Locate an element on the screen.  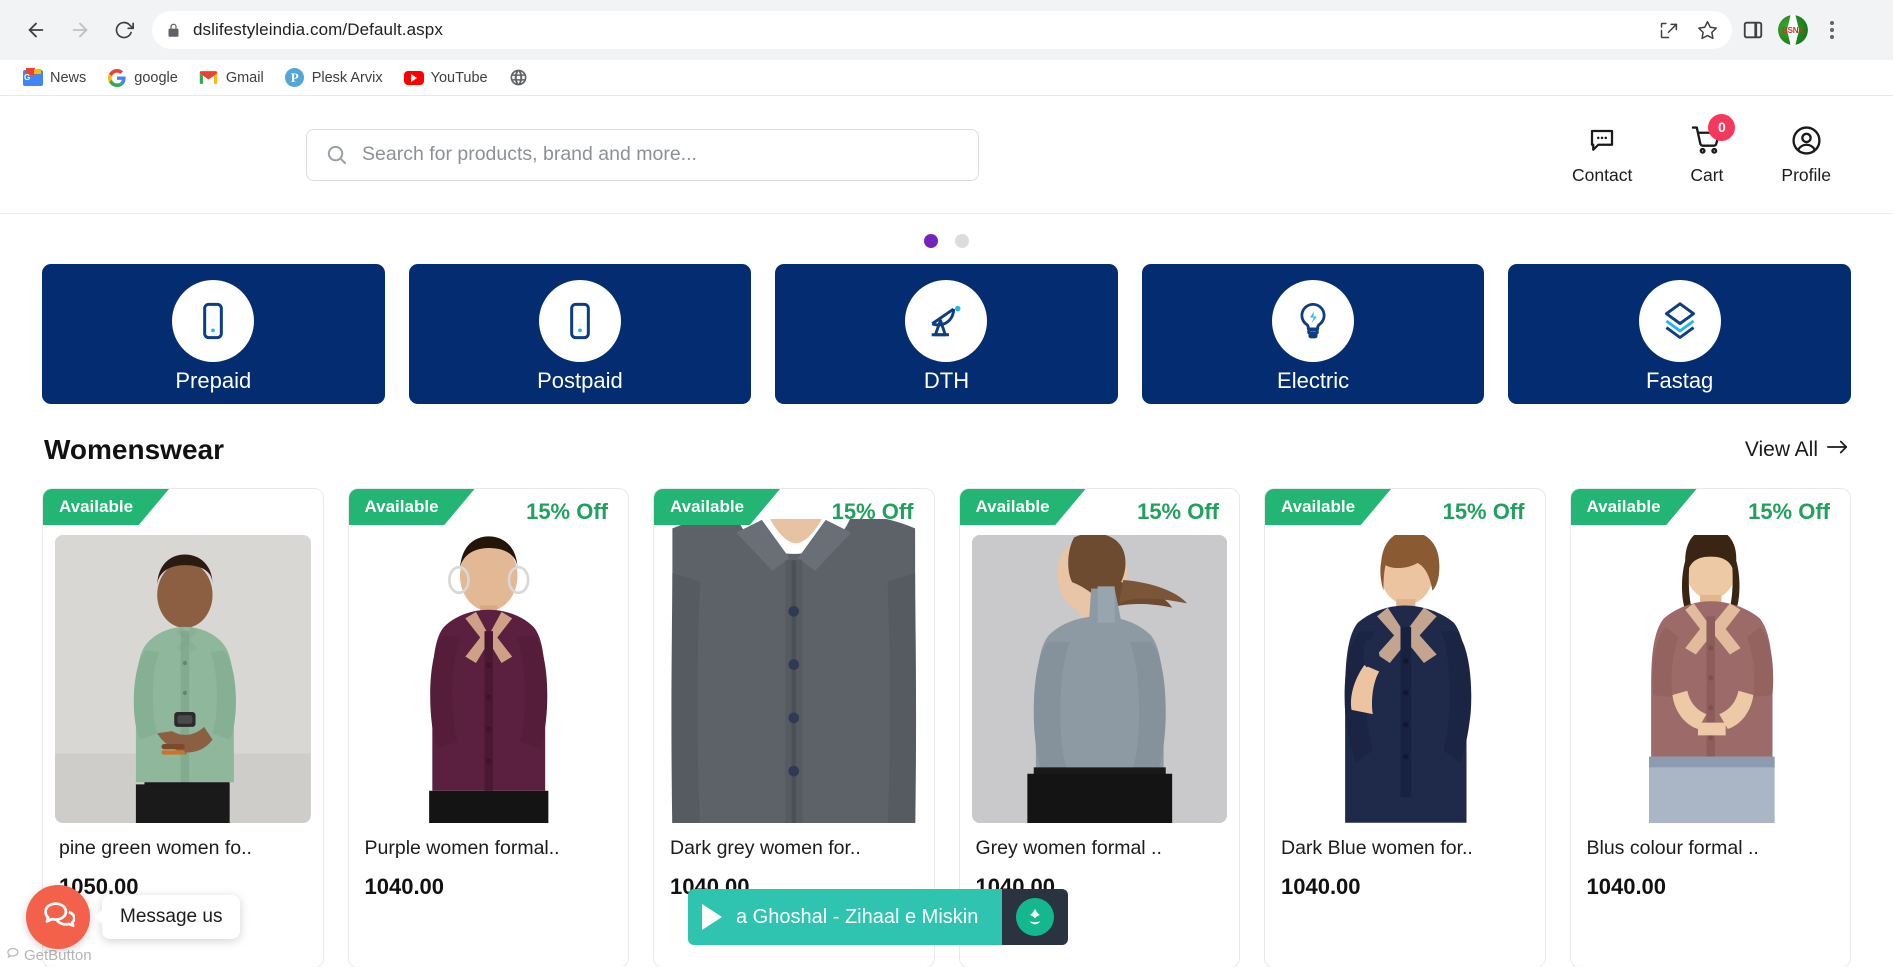
category-tile-dth: DTH is located at coordinates (946, 334).